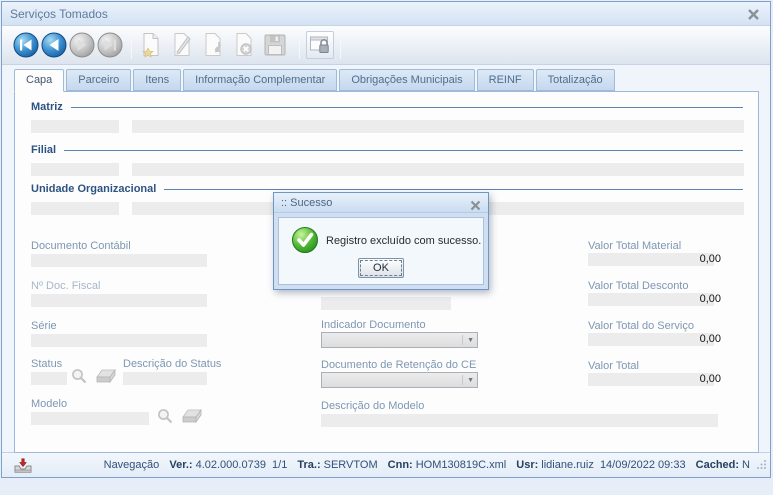 The height and width of the screenshot is (495, 773). I want to click on group-label-matriz: Matriz, so click(47, 107).